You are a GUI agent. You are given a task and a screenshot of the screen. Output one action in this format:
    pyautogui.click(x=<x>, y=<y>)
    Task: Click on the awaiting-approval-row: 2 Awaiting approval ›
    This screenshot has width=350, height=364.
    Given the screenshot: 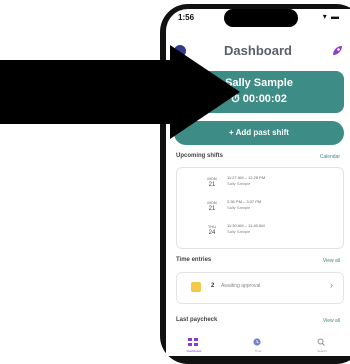 What is the action you would take?
    pyautogui.click(x=260, y=288)
    